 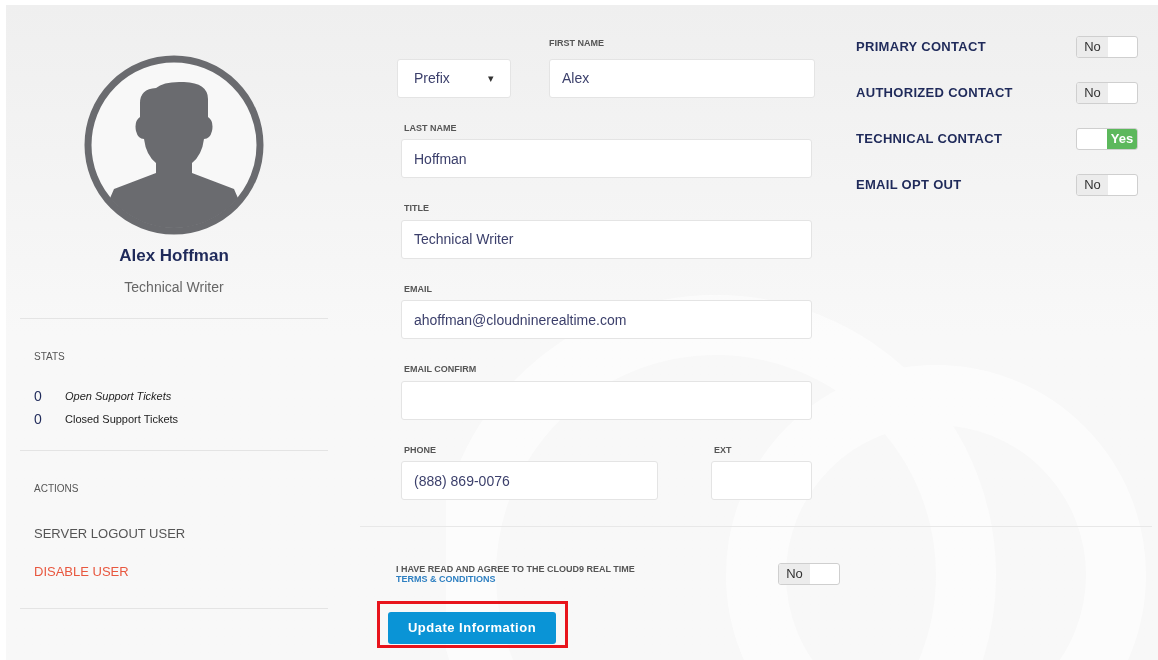 What do you see at coordinates (491, 78) in the screenshot?
I see `caret-icon: ▾` at bounding box center [491, 78].